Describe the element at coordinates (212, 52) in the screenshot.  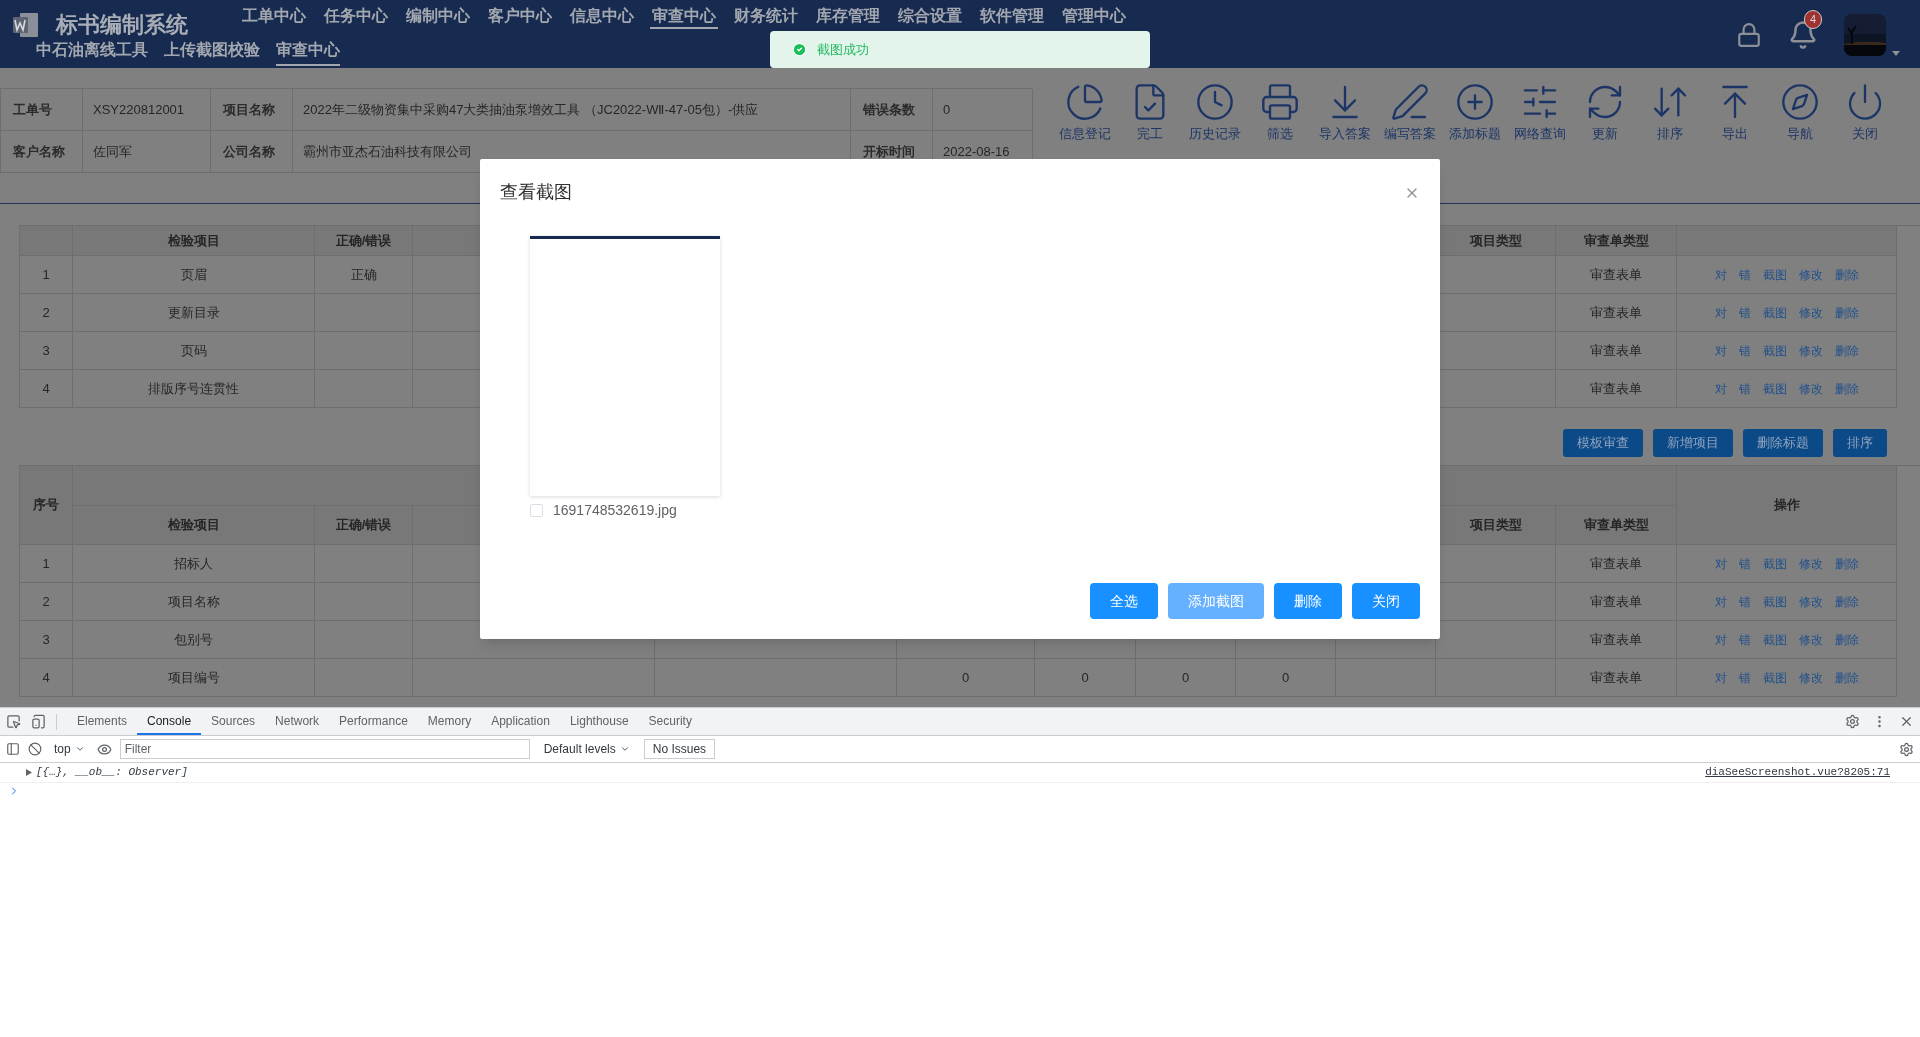
I see `sub-nav-tab: 上传截图校验` at that location.